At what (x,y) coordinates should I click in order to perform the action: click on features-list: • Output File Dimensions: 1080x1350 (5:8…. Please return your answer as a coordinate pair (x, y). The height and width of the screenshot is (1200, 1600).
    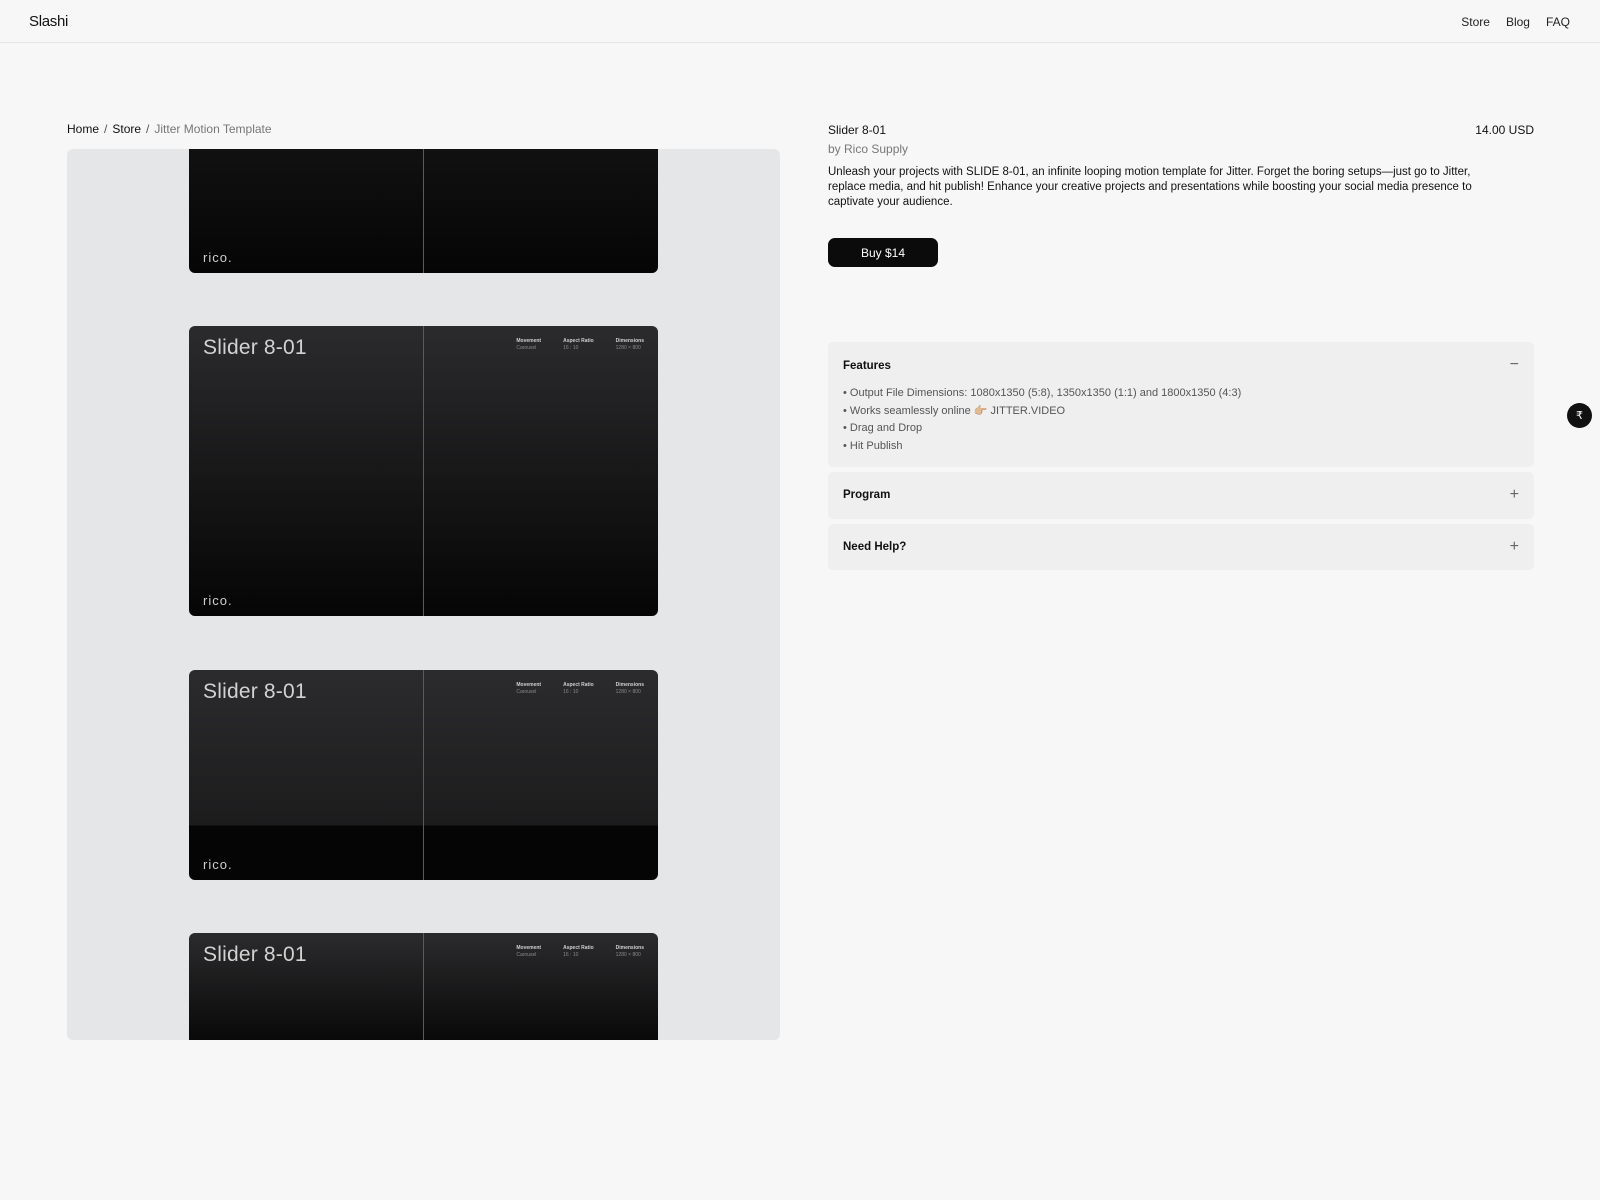
    Looking at the image, I should click on (1042, 420).